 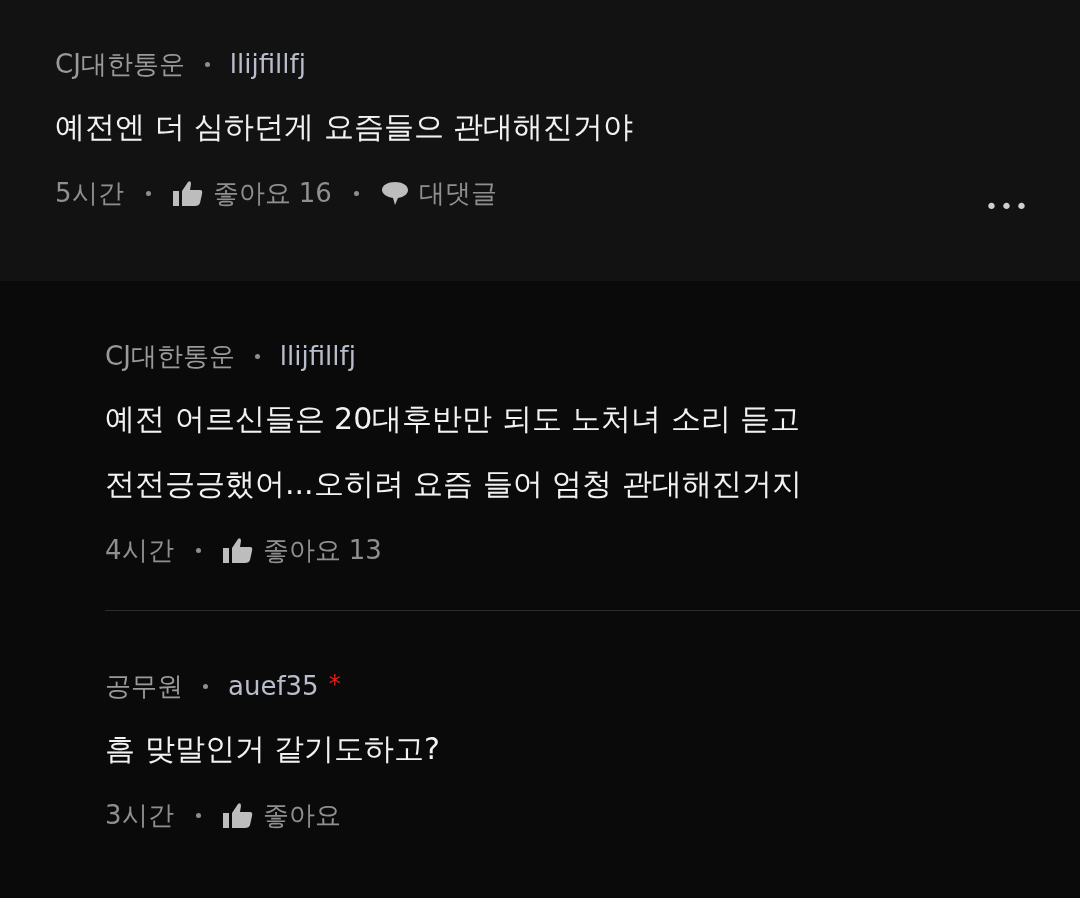 What do you see at coordinates (454, 451) in the screenshot?
I see `reply-text: 예전 어르신들은 20대후반만 되도 노처녀 소리 듣고 전전긍긍했어...오히려 요즘 들어 엄청 관대해진거지` at bounding box center [454, 451].